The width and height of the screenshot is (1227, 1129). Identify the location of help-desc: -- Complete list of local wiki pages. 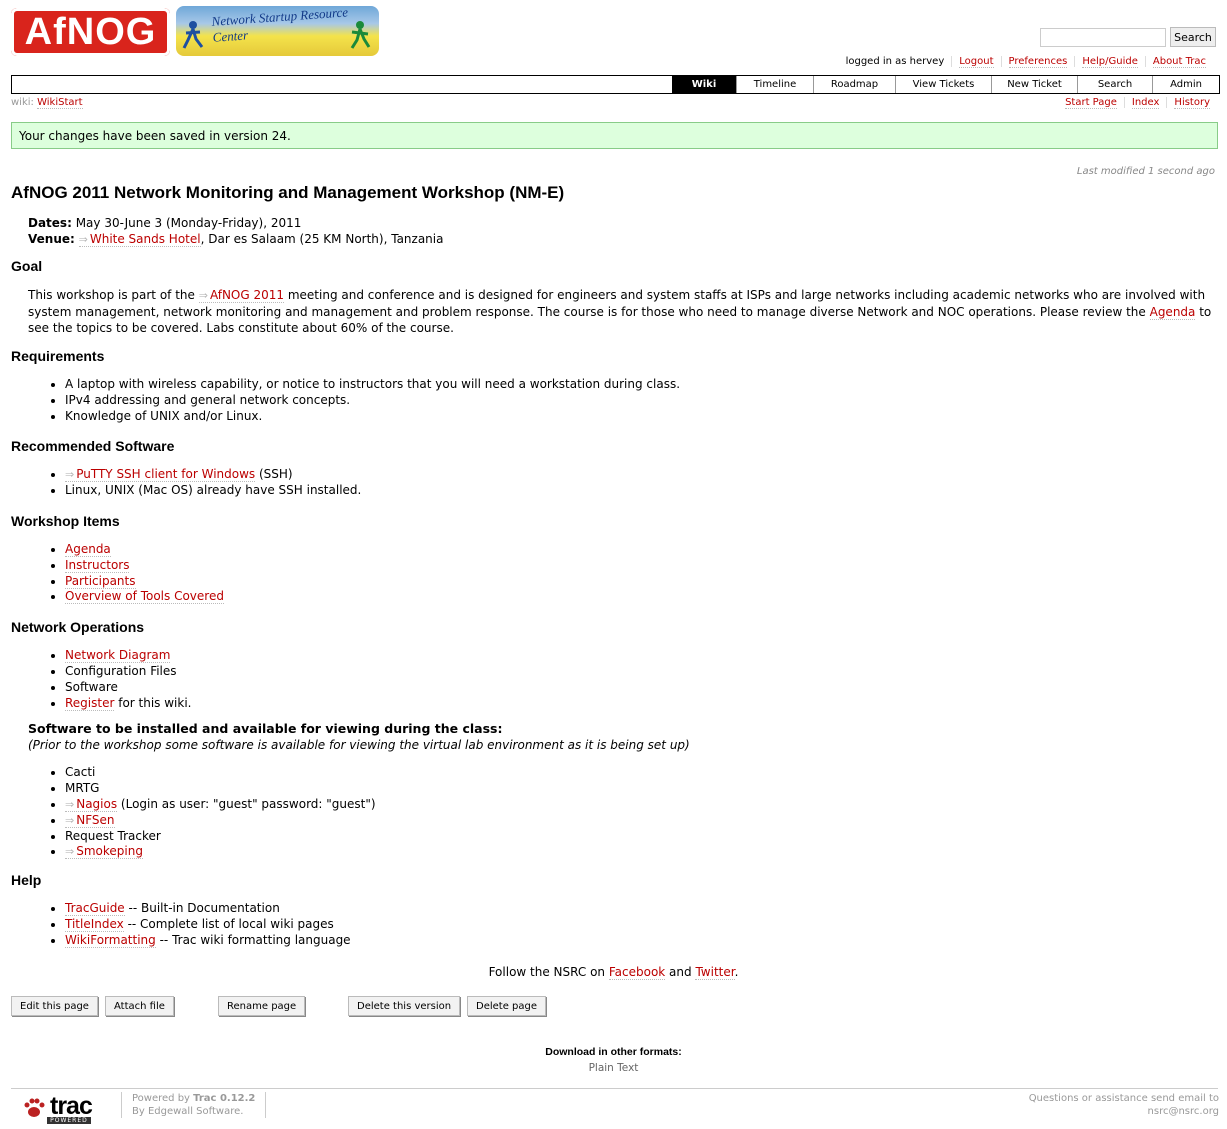
(228, 923).